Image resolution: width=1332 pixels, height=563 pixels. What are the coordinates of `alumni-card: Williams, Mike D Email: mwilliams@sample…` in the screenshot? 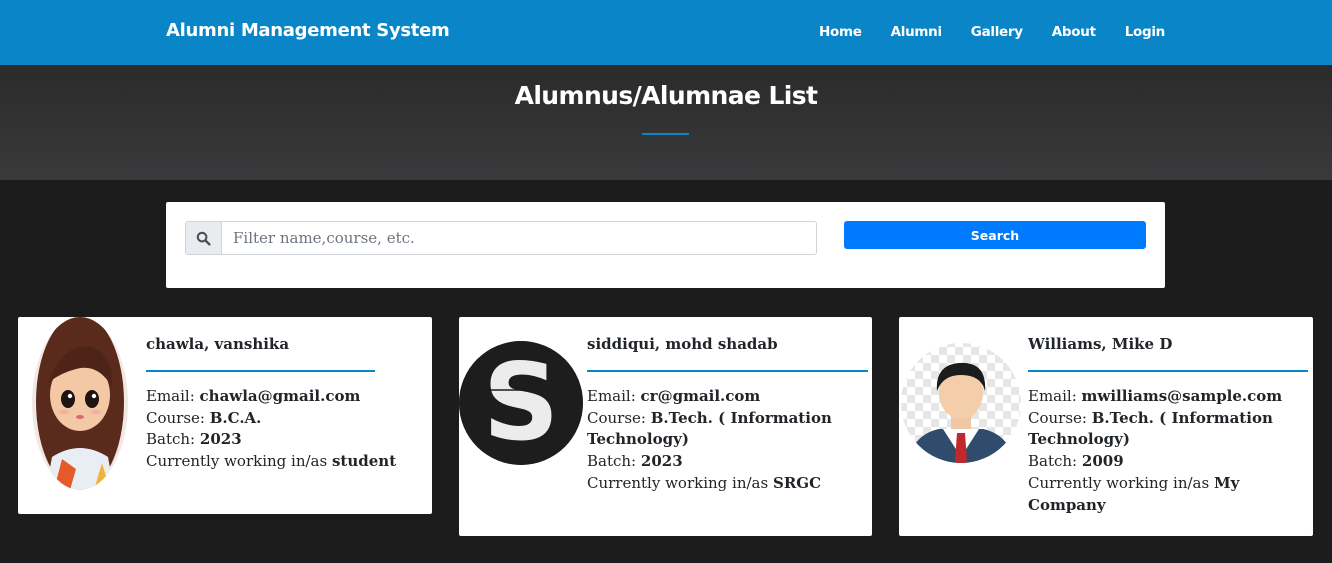 It's located at (1106, 426).